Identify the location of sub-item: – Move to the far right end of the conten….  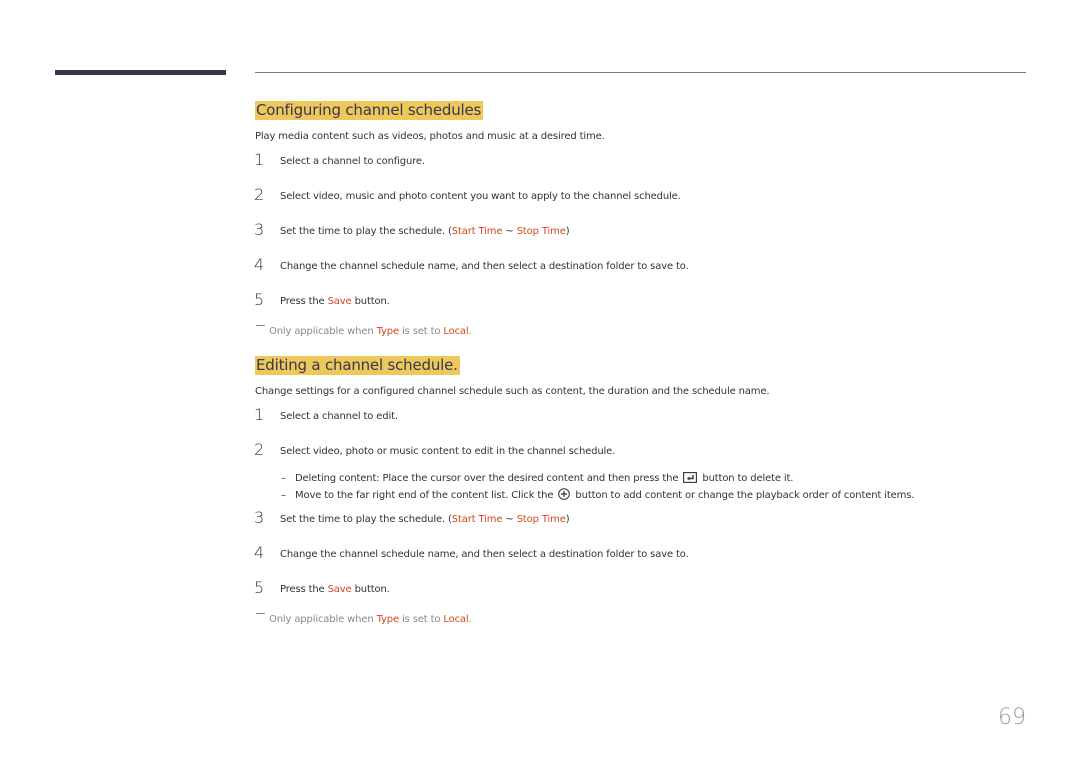
(597, 496).